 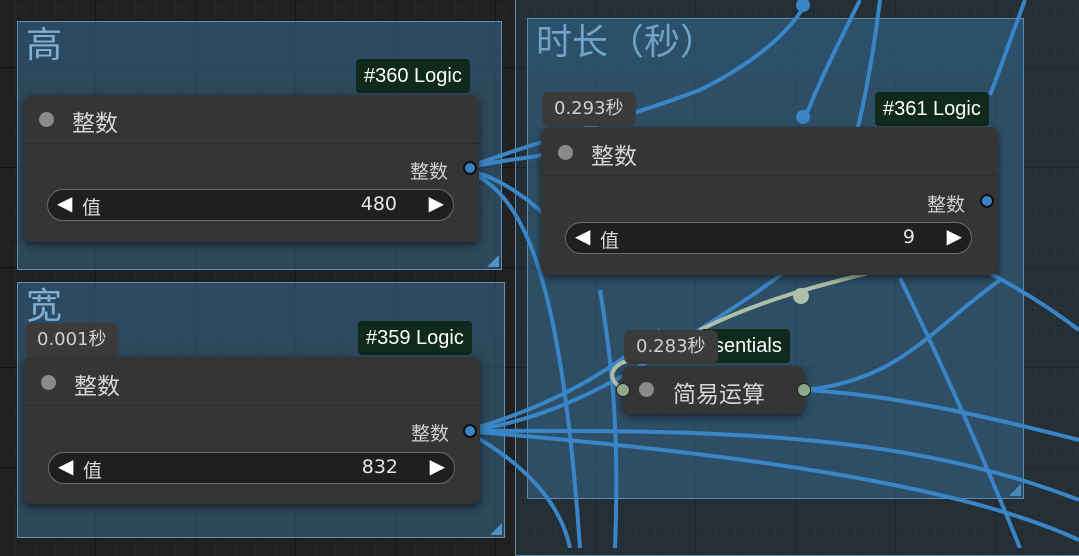 I want to click on node-361-output-port, so click(x=987, y=201).